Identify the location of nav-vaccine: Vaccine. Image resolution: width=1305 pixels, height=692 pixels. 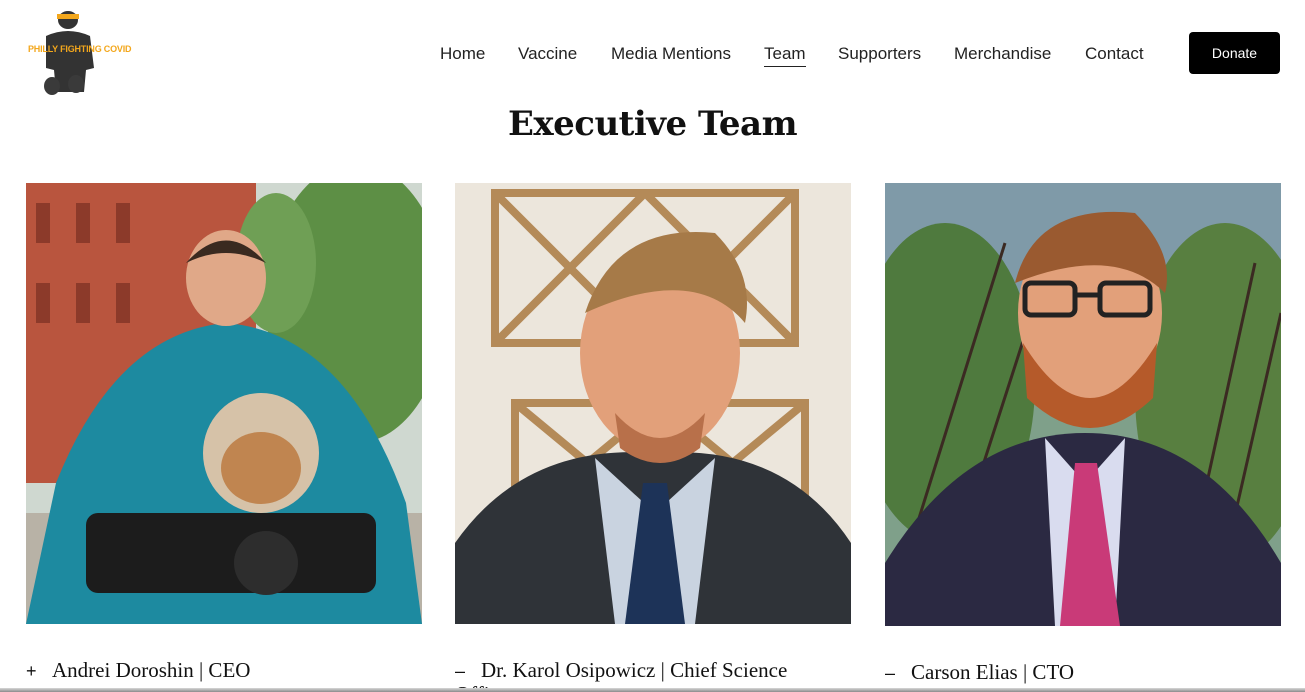
(547, 54).